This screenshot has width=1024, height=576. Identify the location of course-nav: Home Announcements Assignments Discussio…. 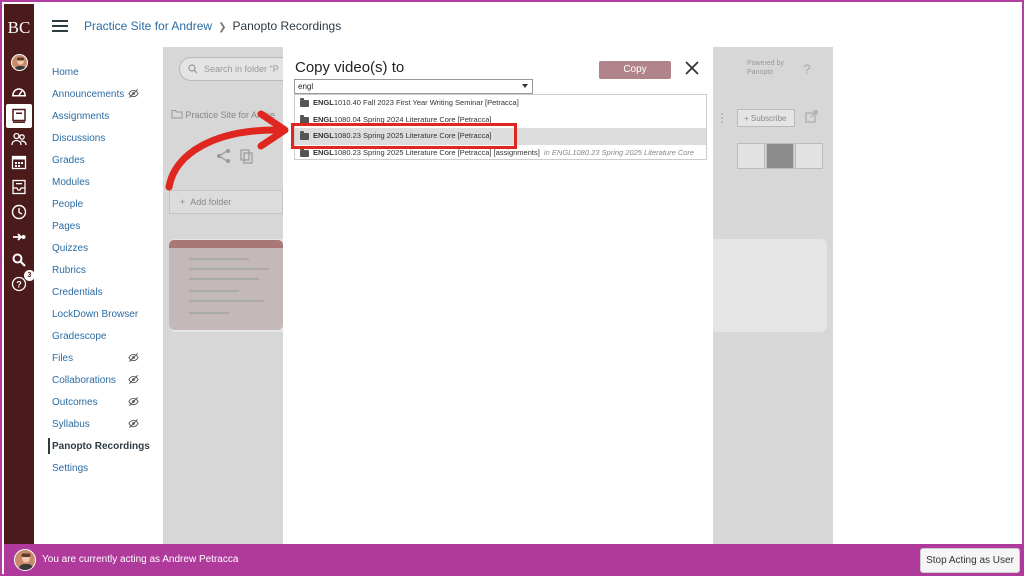
(100, 275).